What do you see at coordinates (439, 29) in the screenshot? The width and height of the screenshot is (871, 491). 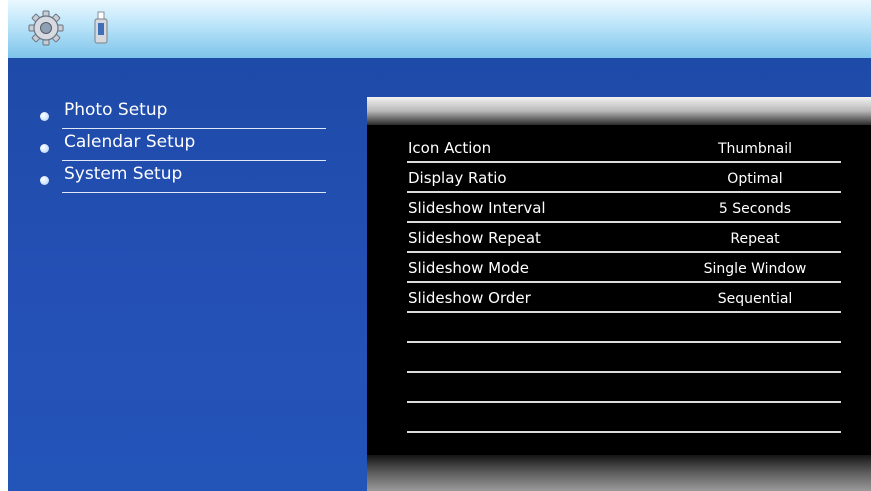 I see `top-toolbar` at bounding box center [439, 29].